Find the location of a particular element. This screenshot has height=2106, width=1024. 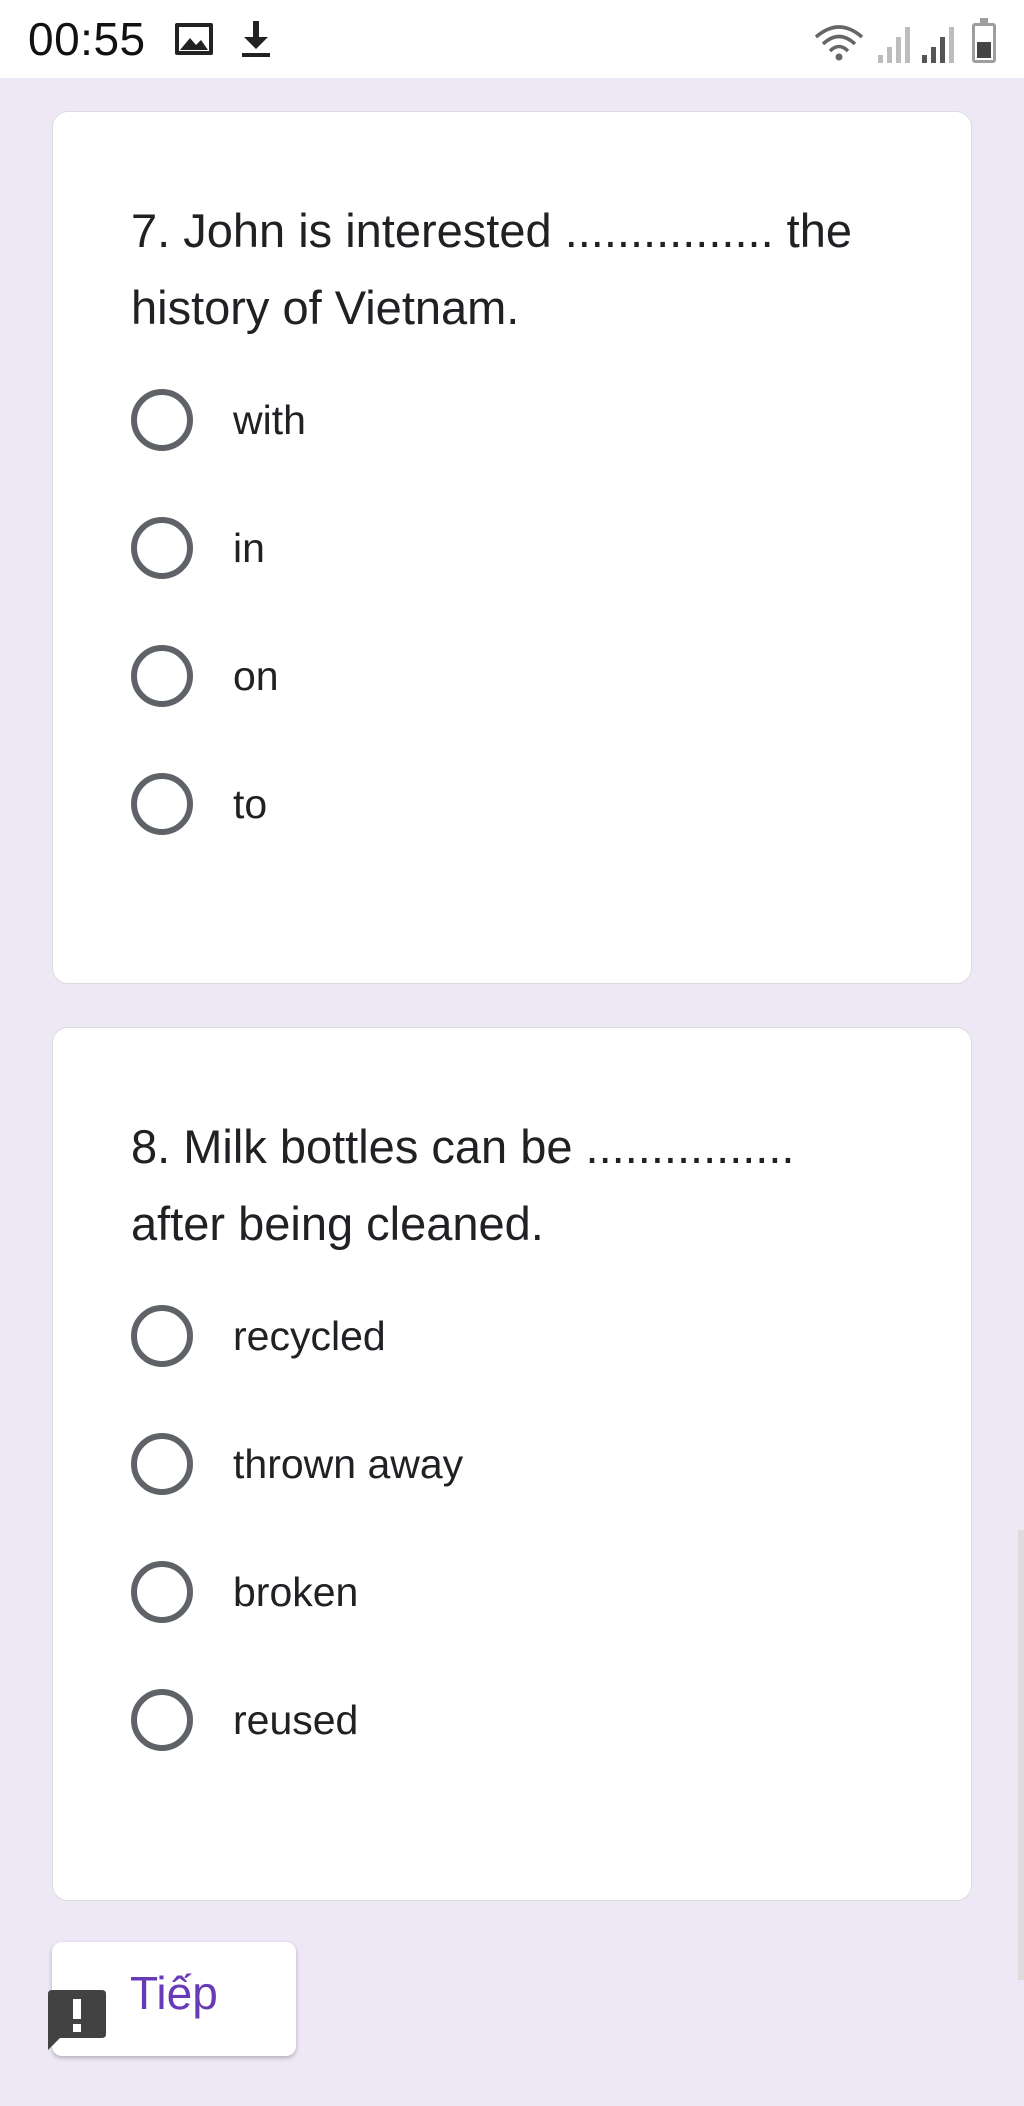

option-label: with is located at coordinates (269, 419).